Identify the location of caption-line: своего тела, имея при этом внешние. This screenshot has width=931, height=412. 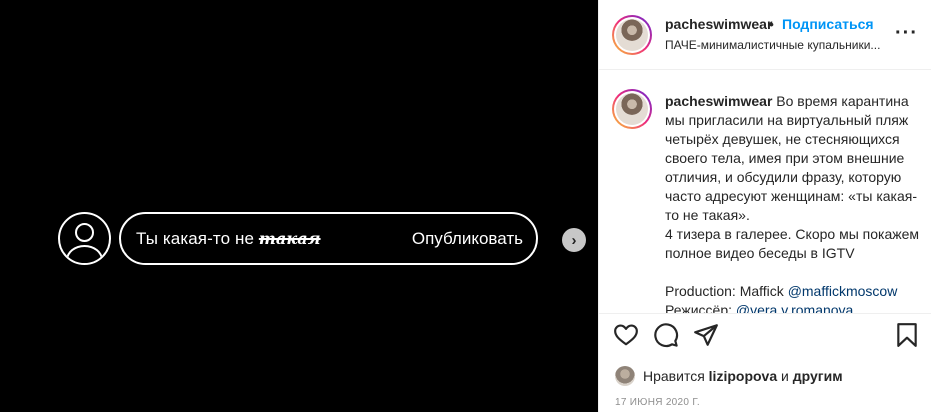
(785, 158).